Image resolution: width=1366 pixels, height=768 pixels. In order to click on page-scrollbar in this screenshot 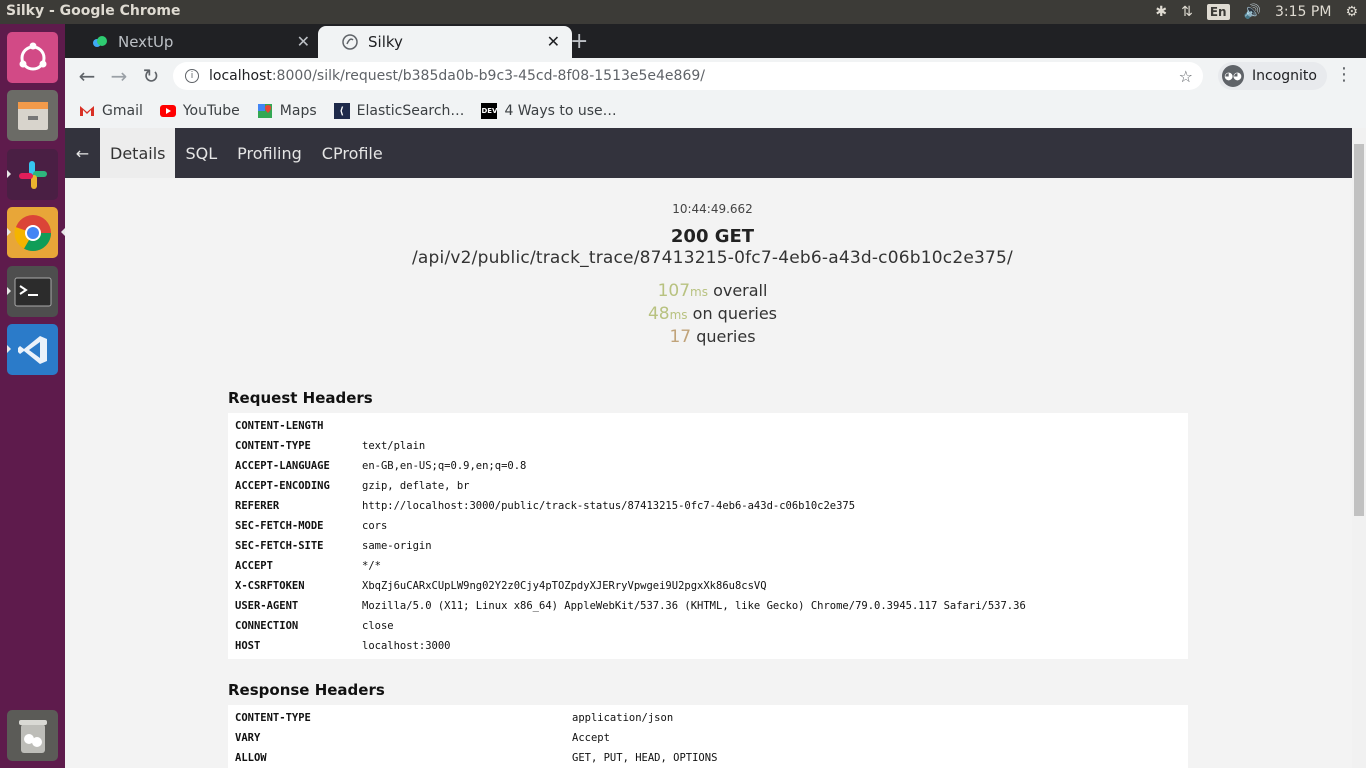, I will do `click(1359, 448)`.